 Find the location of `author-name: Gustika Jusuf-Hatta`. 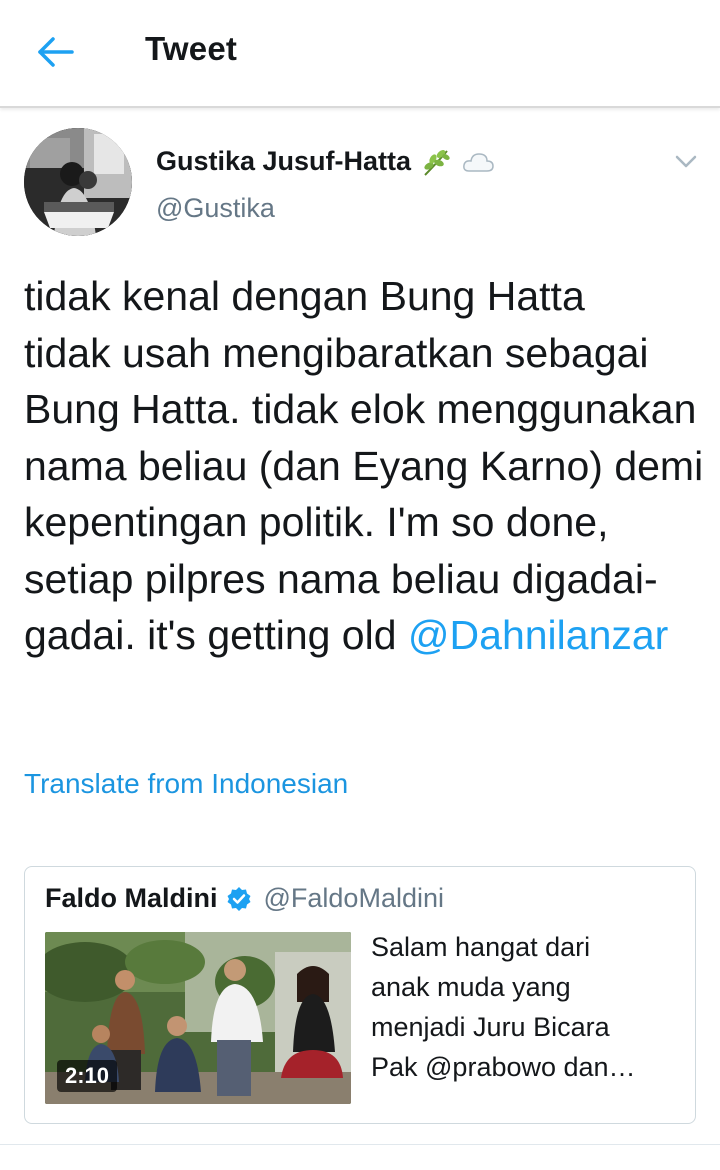

author-name: Gustika Jusuf-Hatta is located at coordinates (284, 161).